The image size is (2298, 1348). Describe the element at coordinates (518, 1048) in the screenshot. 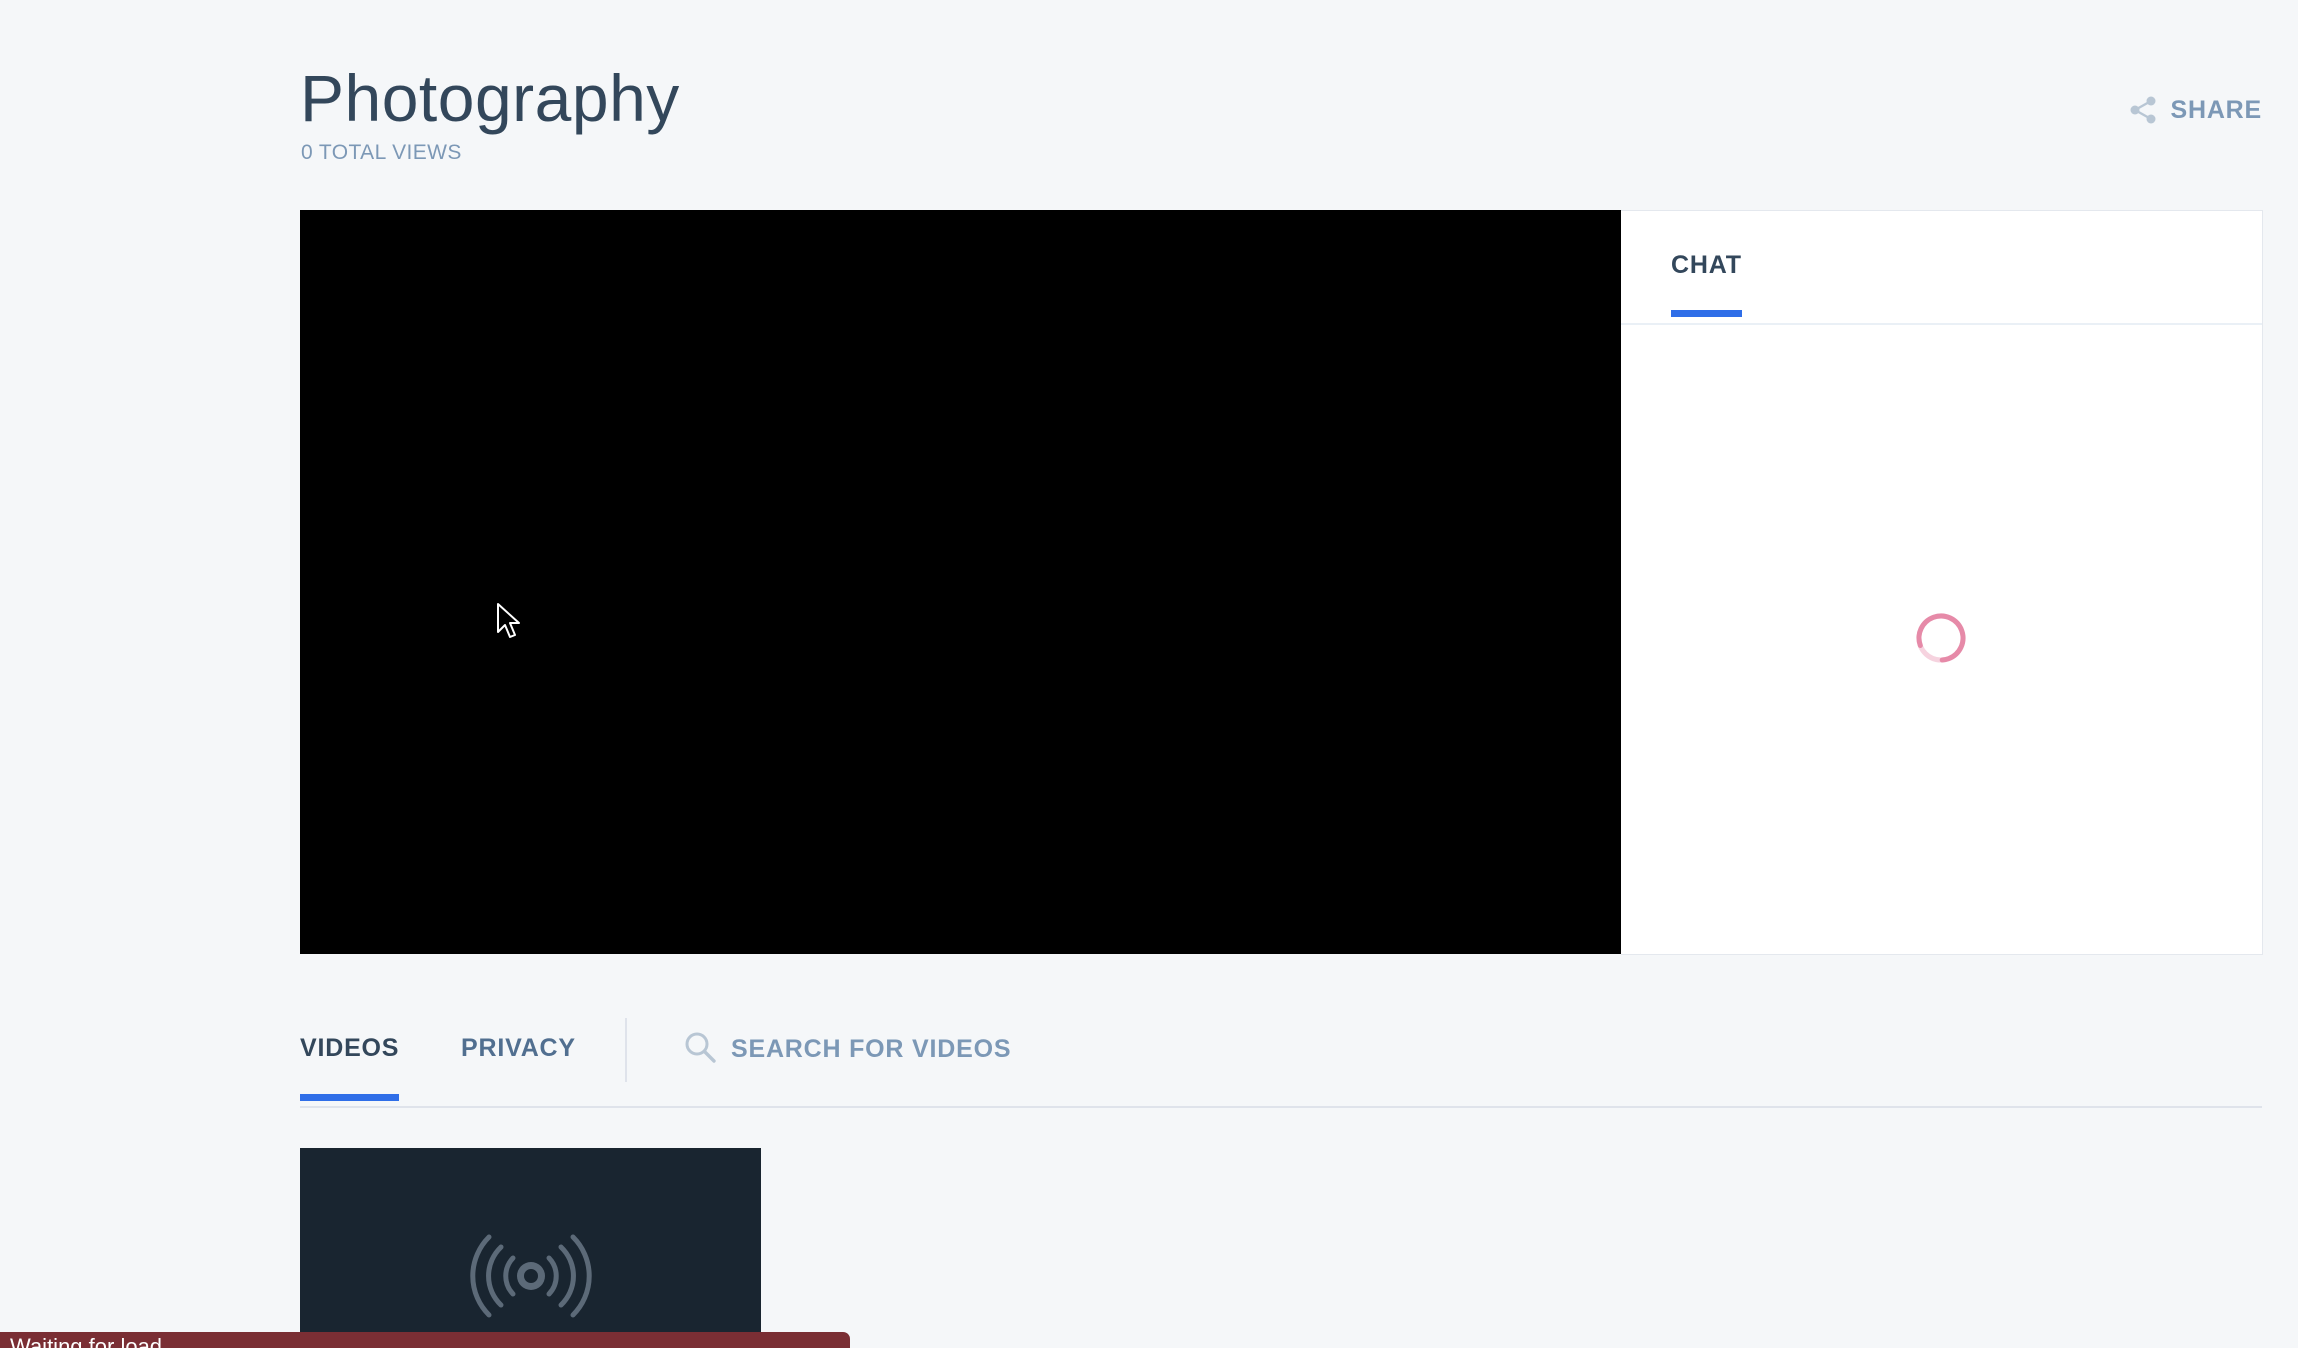

I see `tab-privacy: PRIVACY` at that location.